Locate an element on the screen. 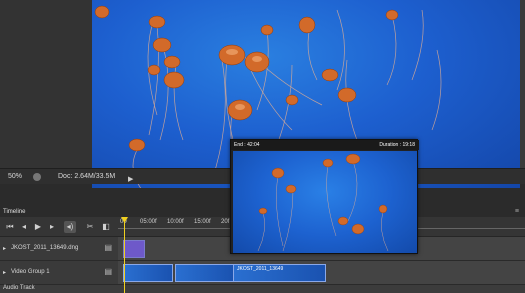  track-lane: JKOST_2011_13649 is located at coordinates (321, 273).